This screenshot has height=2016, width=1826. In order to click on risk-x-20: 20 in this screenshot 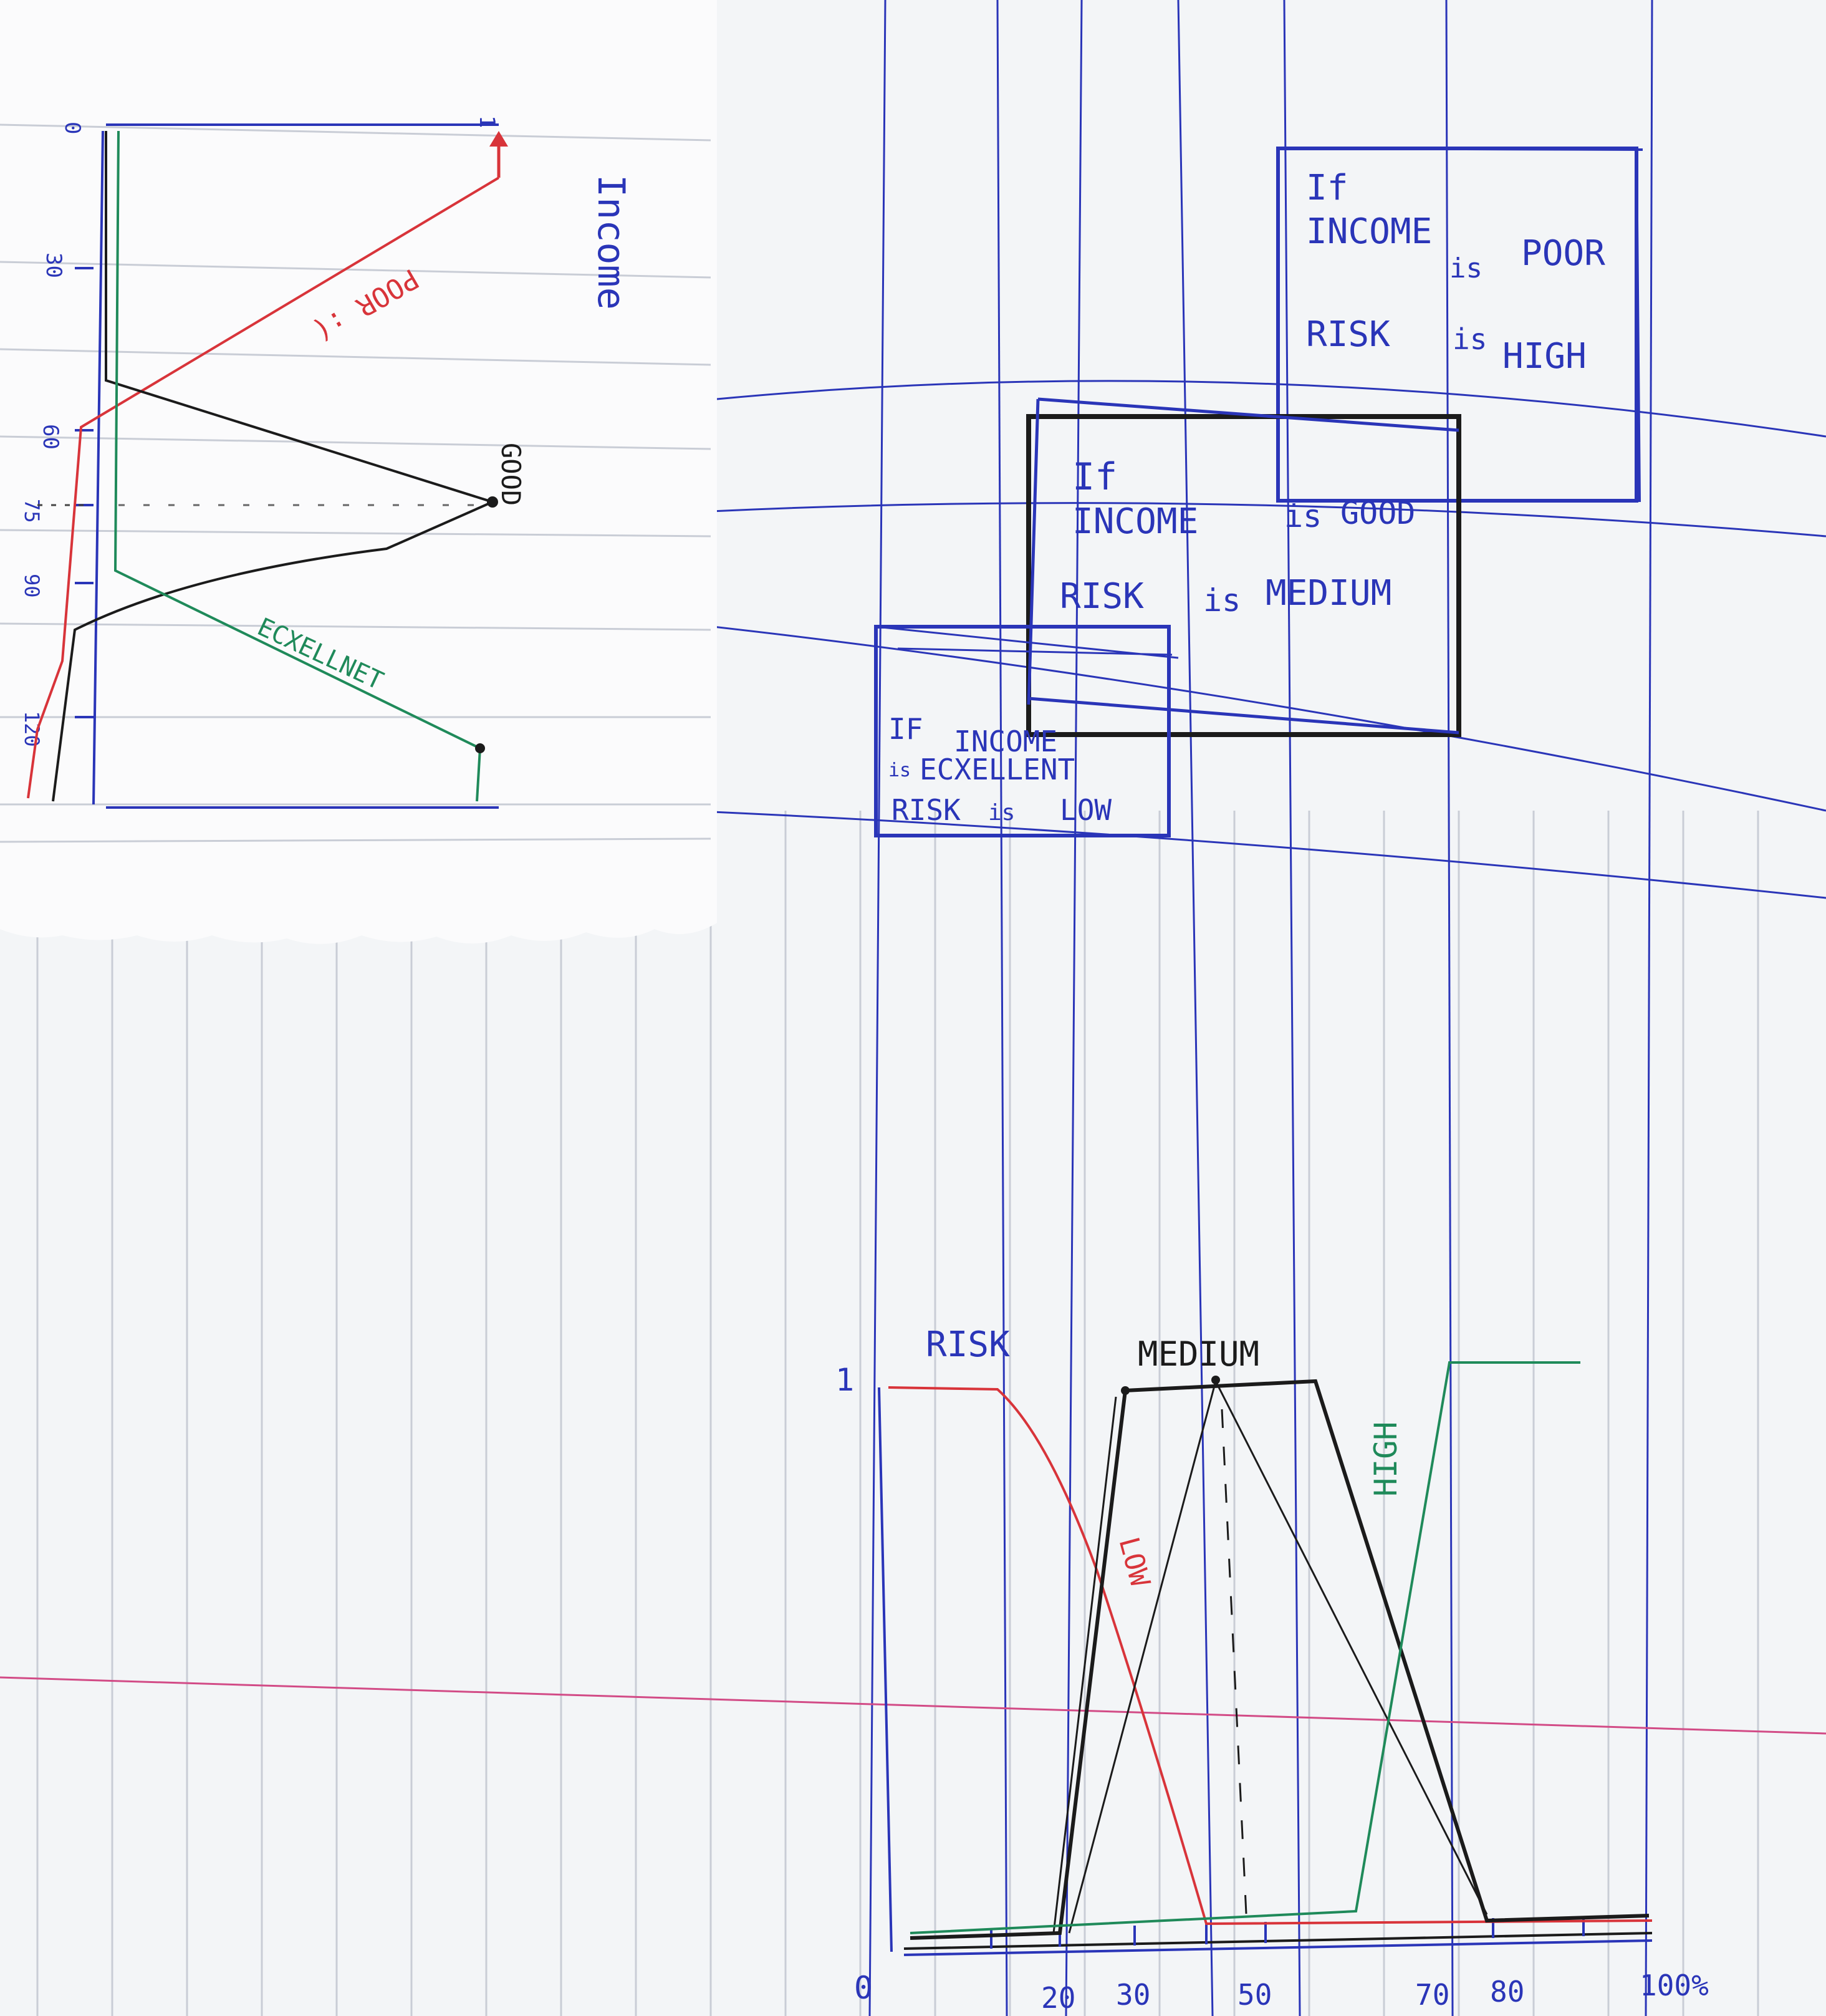, I will do `click(1058, 1998)`.